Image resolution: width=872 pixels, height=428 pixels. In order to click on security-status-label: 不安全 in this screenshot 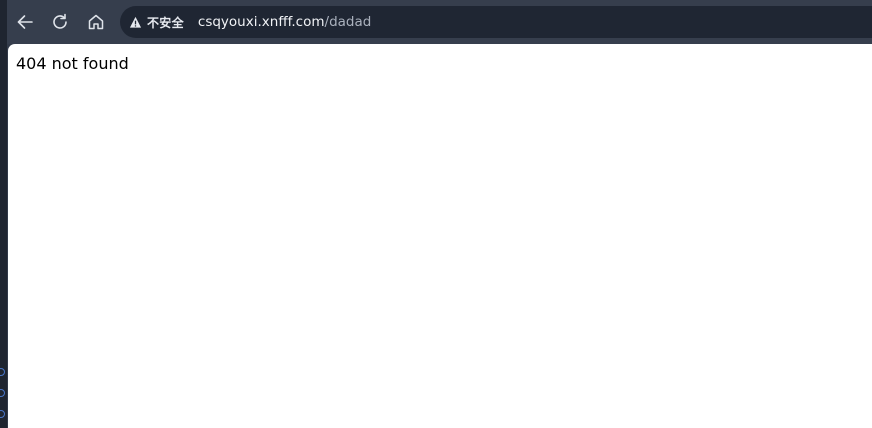, I will do `click(165, 22)`.